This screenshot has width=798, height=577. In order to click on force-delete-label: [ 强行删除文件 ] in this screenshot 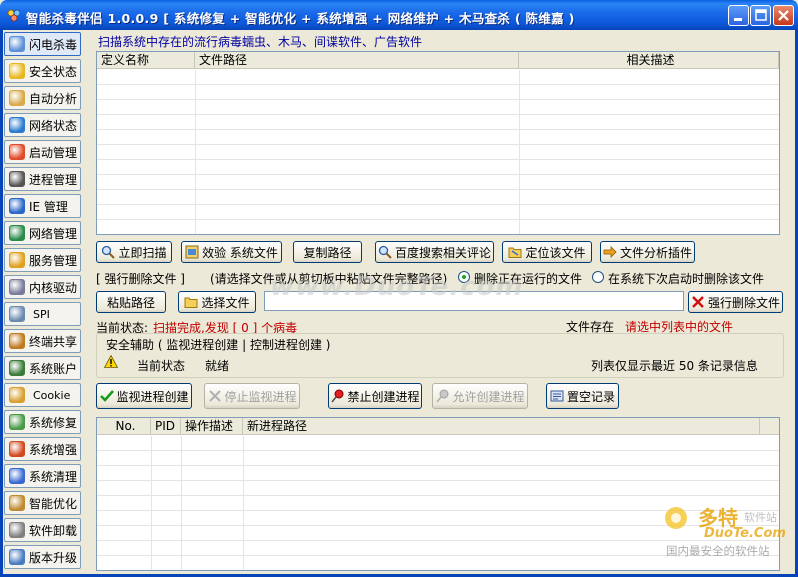, I will do `click(140, 279)`.